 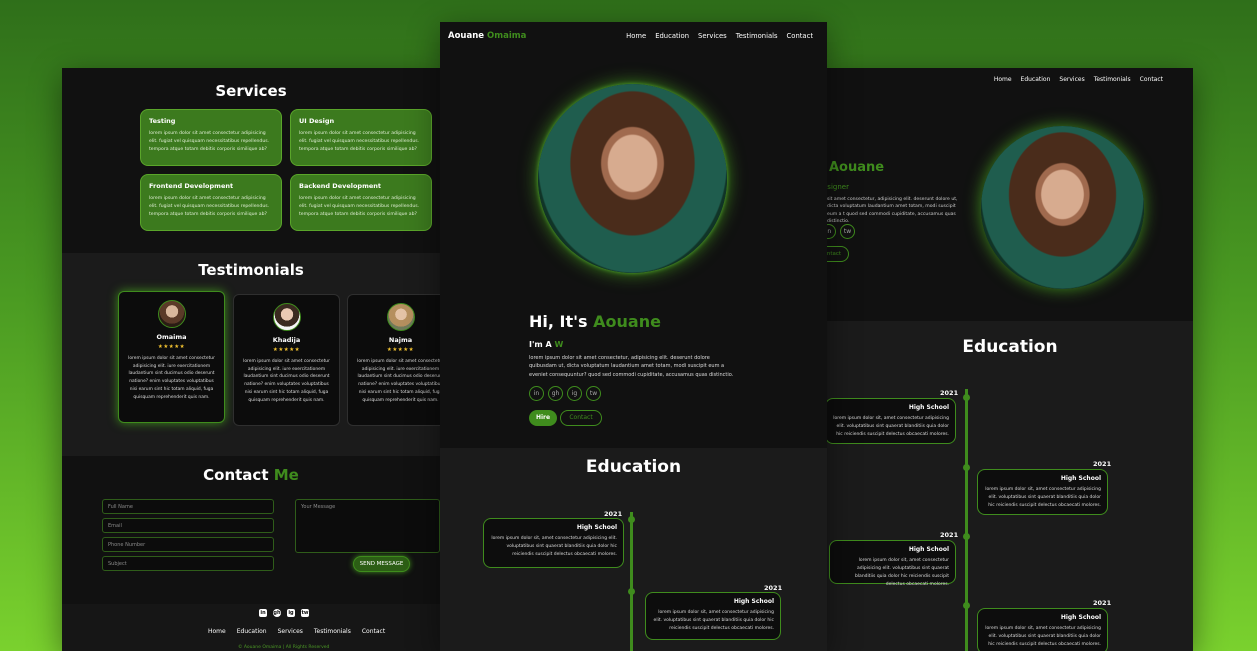 I want to click on hero-role: esigner, so click(x=838, y=187).